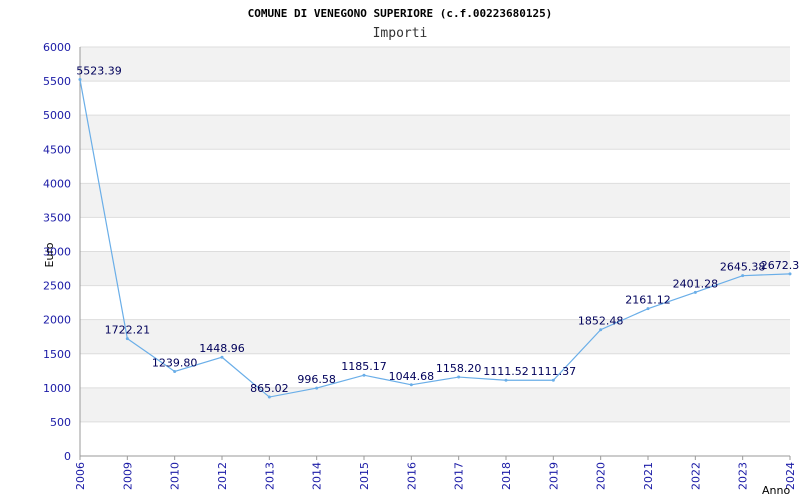 This screenshot has width=800, height=500. Describe the element at coordinates (99, 70) in the screenshot. I see `data-label: 5523.39` at that location.